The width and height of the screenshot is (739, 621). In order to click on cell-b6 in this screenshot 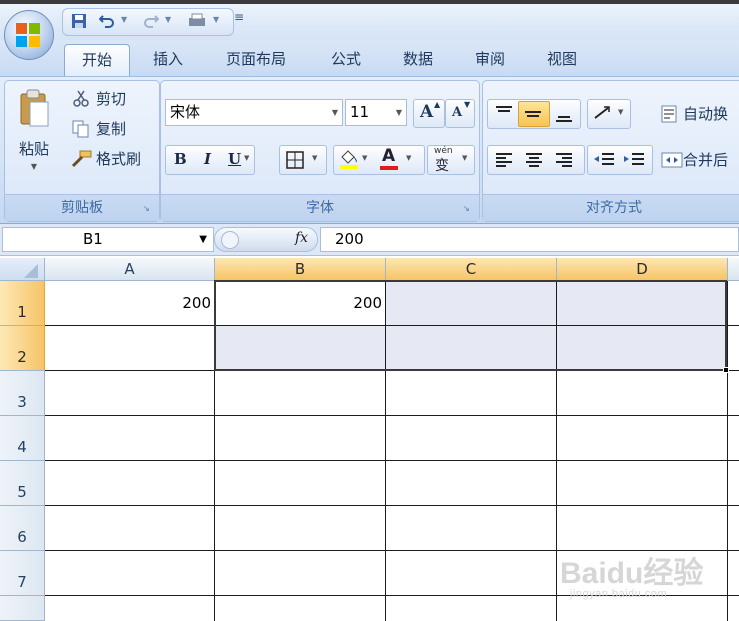, I will do `click(300, 528)`.